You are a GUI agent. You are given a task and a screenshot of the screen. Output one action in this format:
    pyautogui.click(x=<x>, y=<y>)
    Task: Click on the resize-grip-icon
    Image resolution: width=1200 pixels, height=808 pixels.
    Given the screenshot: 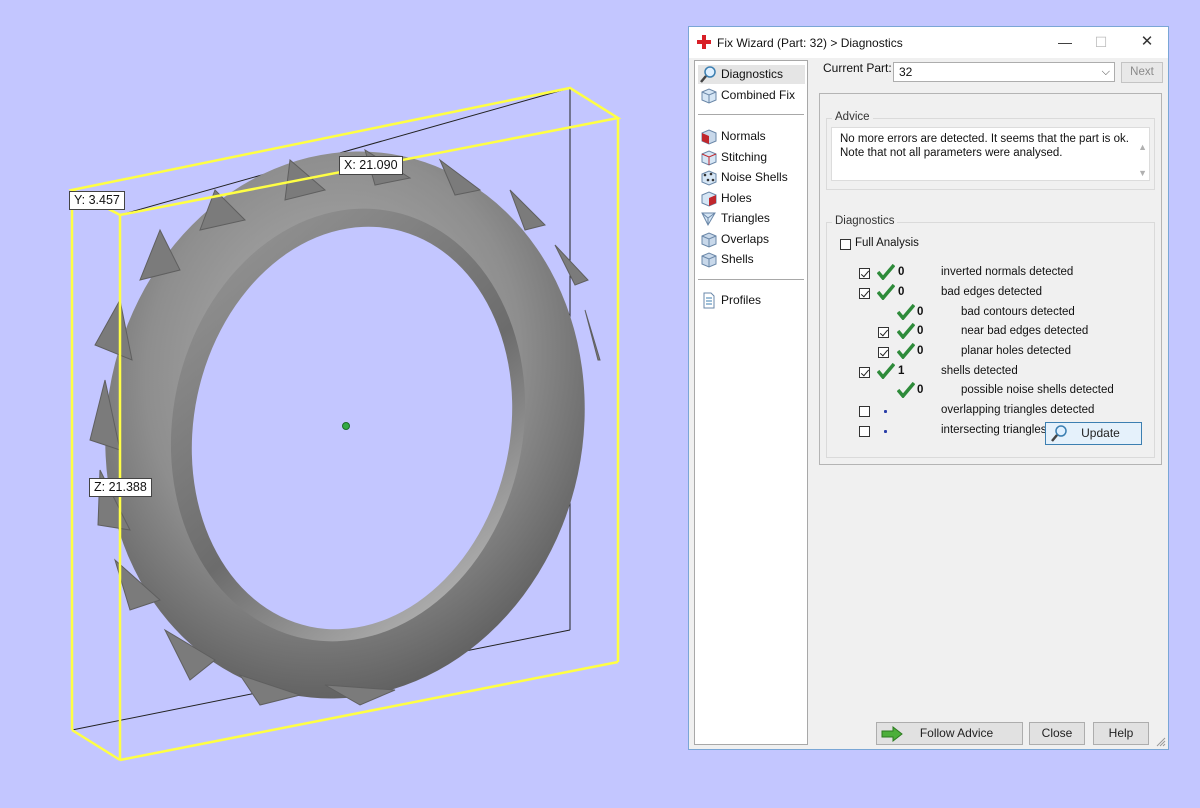 What is the action you would take?
    pyautogui.click(x=1161, y=742)
    